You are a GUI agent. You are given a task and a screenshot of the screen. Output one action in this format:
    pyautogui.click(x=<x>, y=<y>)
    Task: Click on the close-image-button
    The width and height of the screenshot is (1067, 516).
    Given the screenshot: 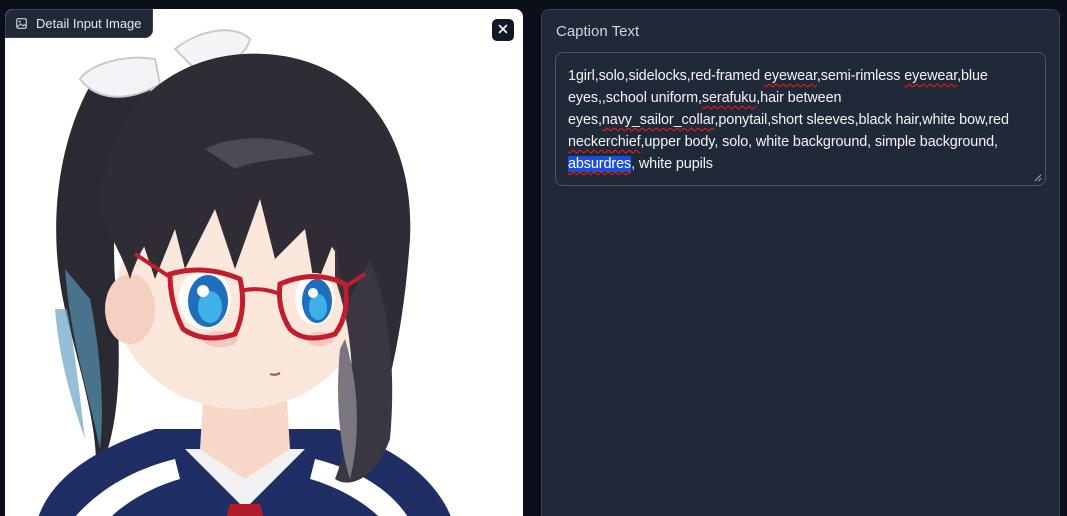 What is the action you would take?
    pyautogui.click(x=503, y=30)
    